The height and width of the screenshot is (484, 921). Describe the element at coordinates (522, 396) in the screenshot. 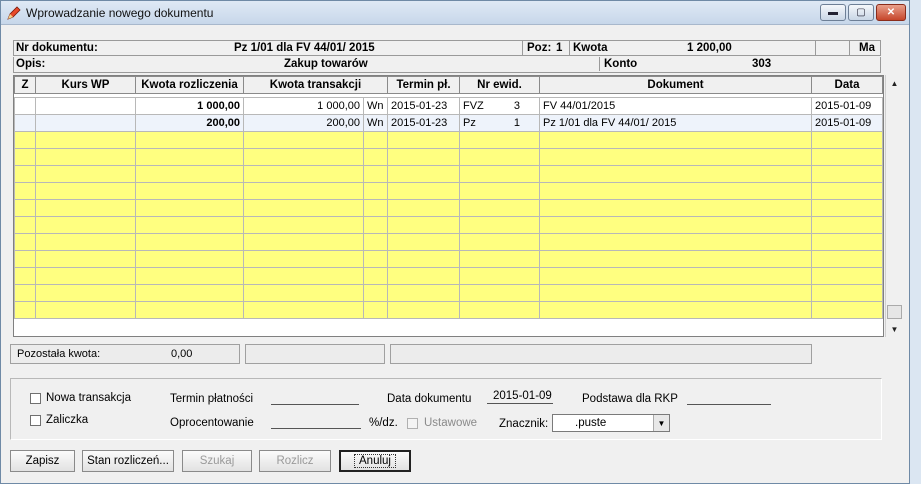

I see `data-dokumentu-value: 2015-01-09` at that location.